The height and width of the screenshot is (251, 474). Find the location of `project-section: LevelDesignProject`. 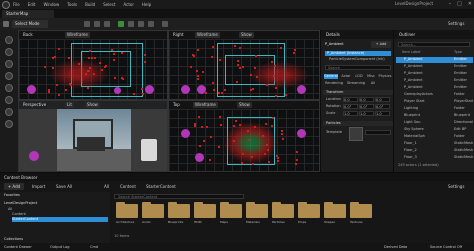

project-section: LevelDesignProject is located at coordinates (54, 203).